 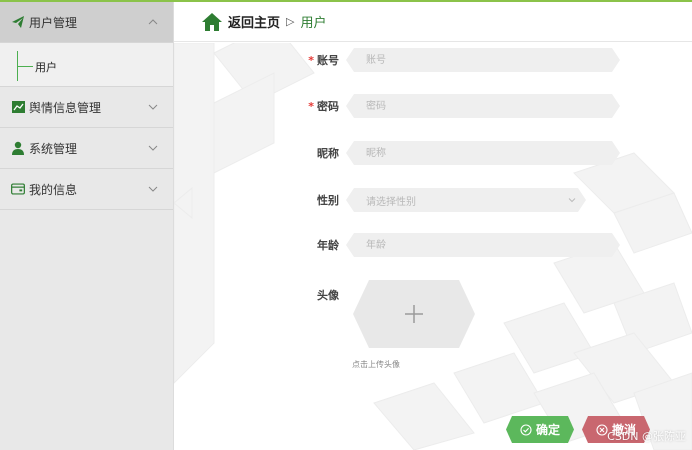 What do you see at coordinates (547, 430) in the screenshot?
I see `confirm-button-label: 确定` at bounding box center [547, 430].